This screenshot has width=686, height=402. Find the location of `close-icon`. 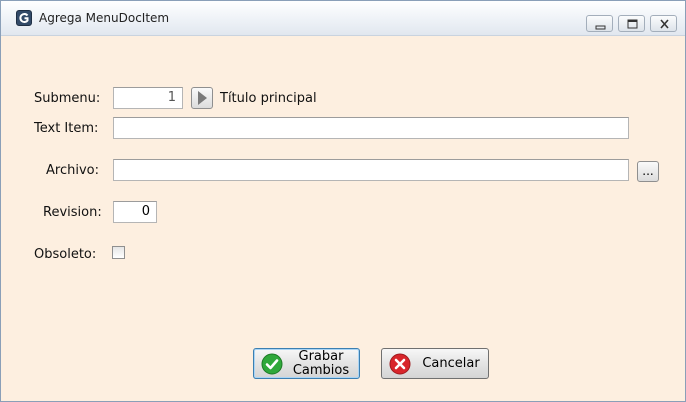

close-icon is located at coordinates (664, 24).